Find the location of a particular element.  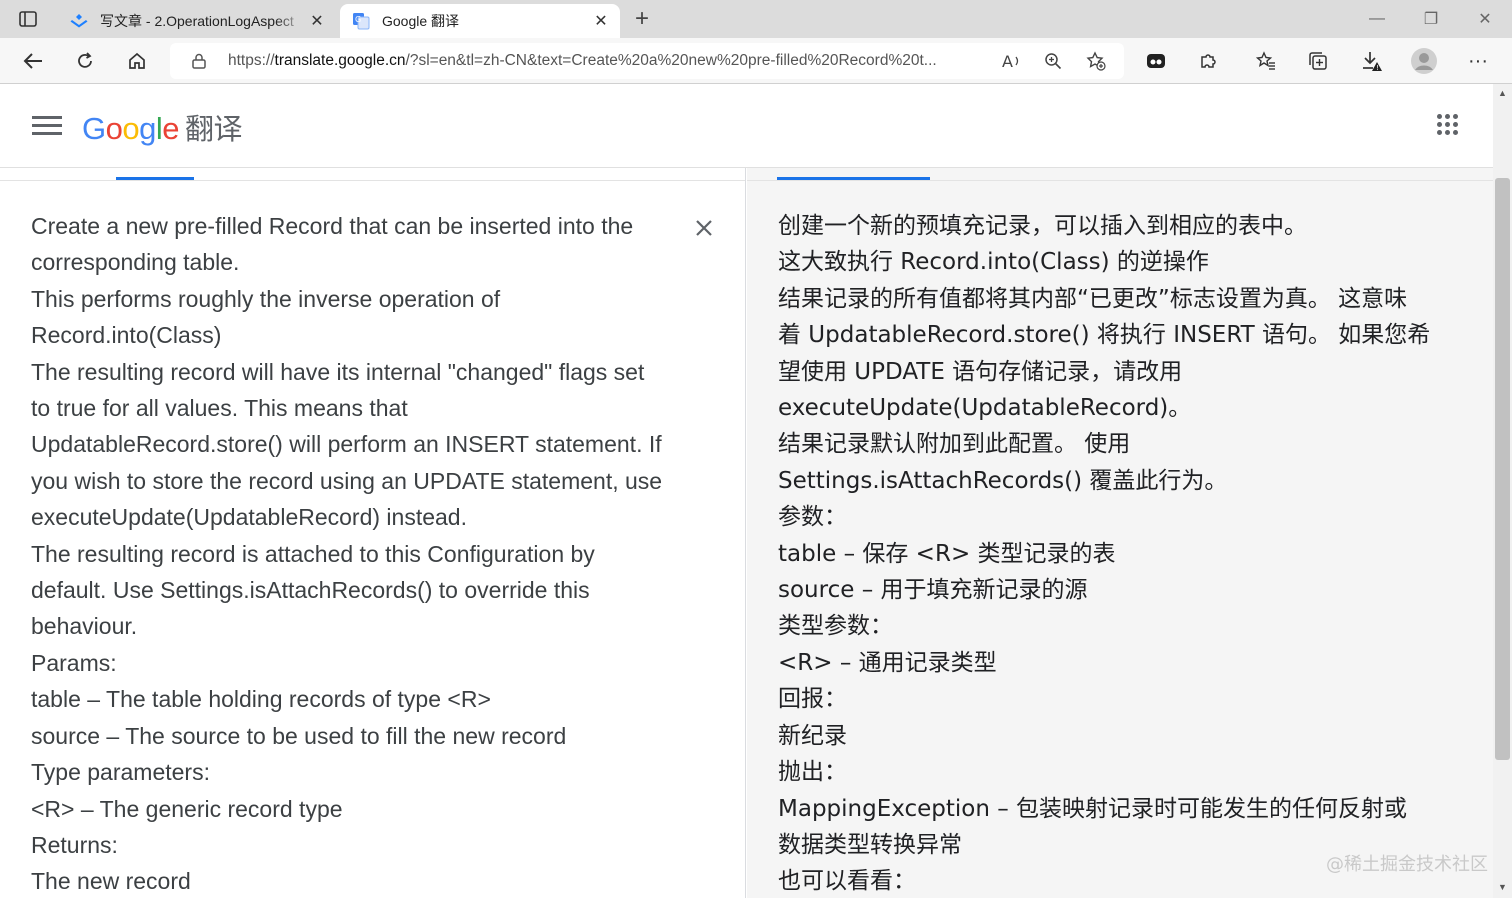

translated-text-line: 结果记录默认附加到此配置。 使用 is located at coordinates (954, 444).